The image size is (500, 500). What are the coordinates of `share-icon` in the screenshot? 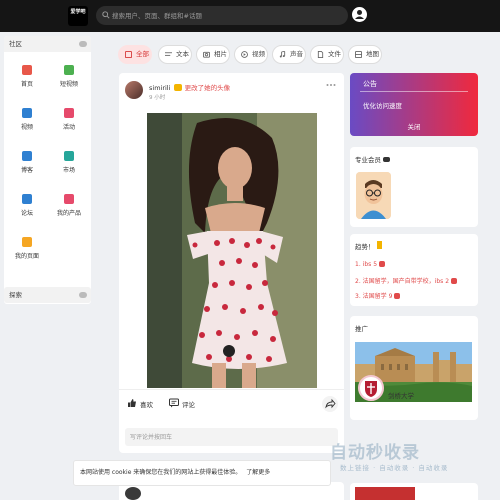 It's located at (330, 403).